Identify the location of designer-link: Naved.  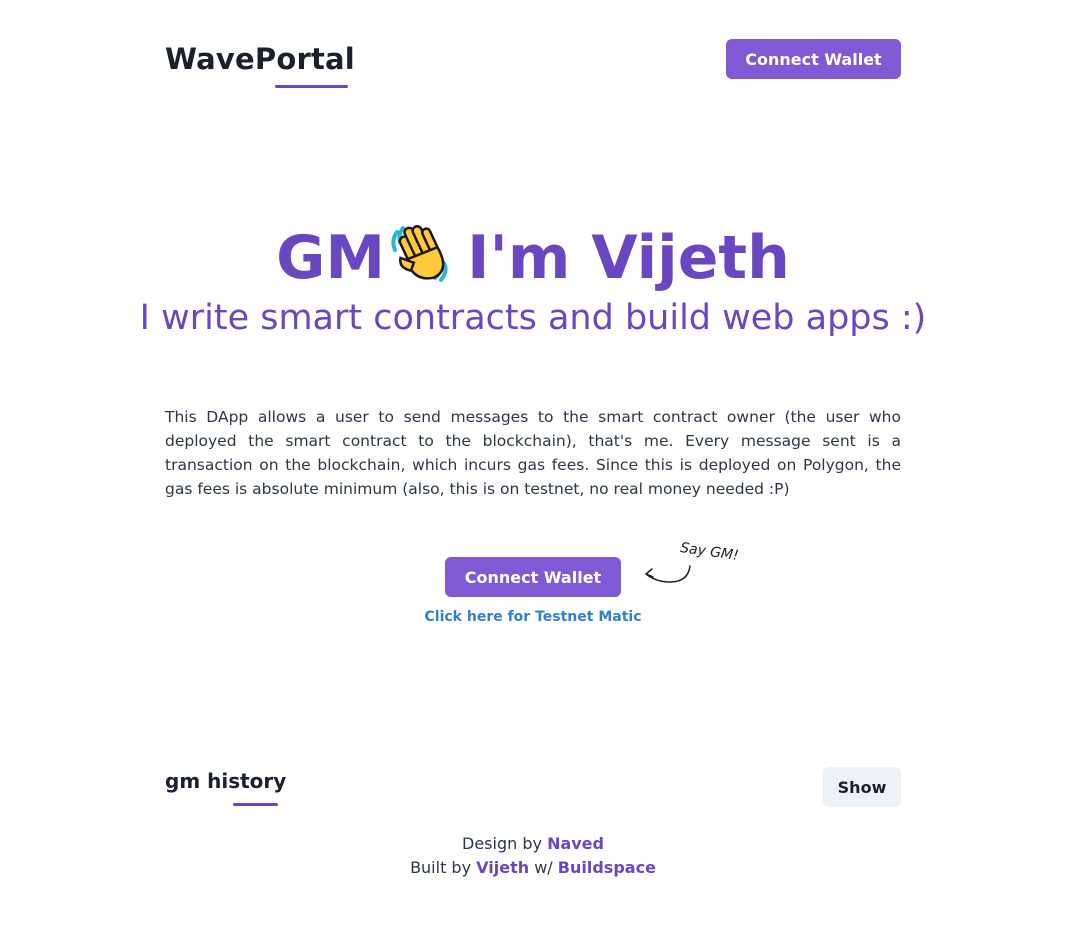
(575, 843).